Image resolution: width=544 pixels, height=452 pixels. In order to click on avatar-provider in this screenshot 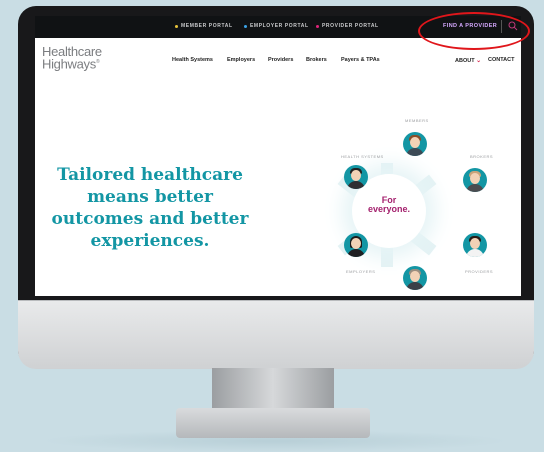, I will do `click(475, 245)`.